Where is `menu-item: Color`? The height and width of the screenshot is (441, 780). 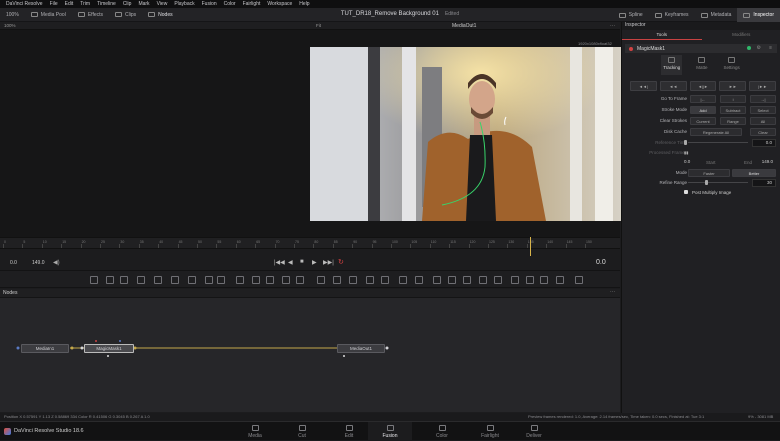
menu-item: Color is located at coordinates (230, 4).